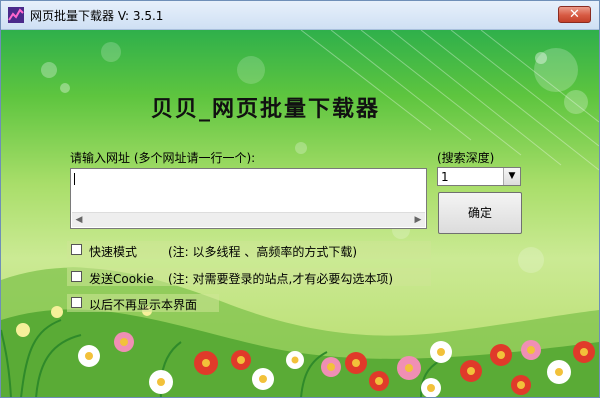 The width and height of the screenshot is (600, 398). What do you see at coordinates (511, 176) in the screenshot?
I see `dropdown-arrow-icon: ▼` at bounding box center [511, 176].